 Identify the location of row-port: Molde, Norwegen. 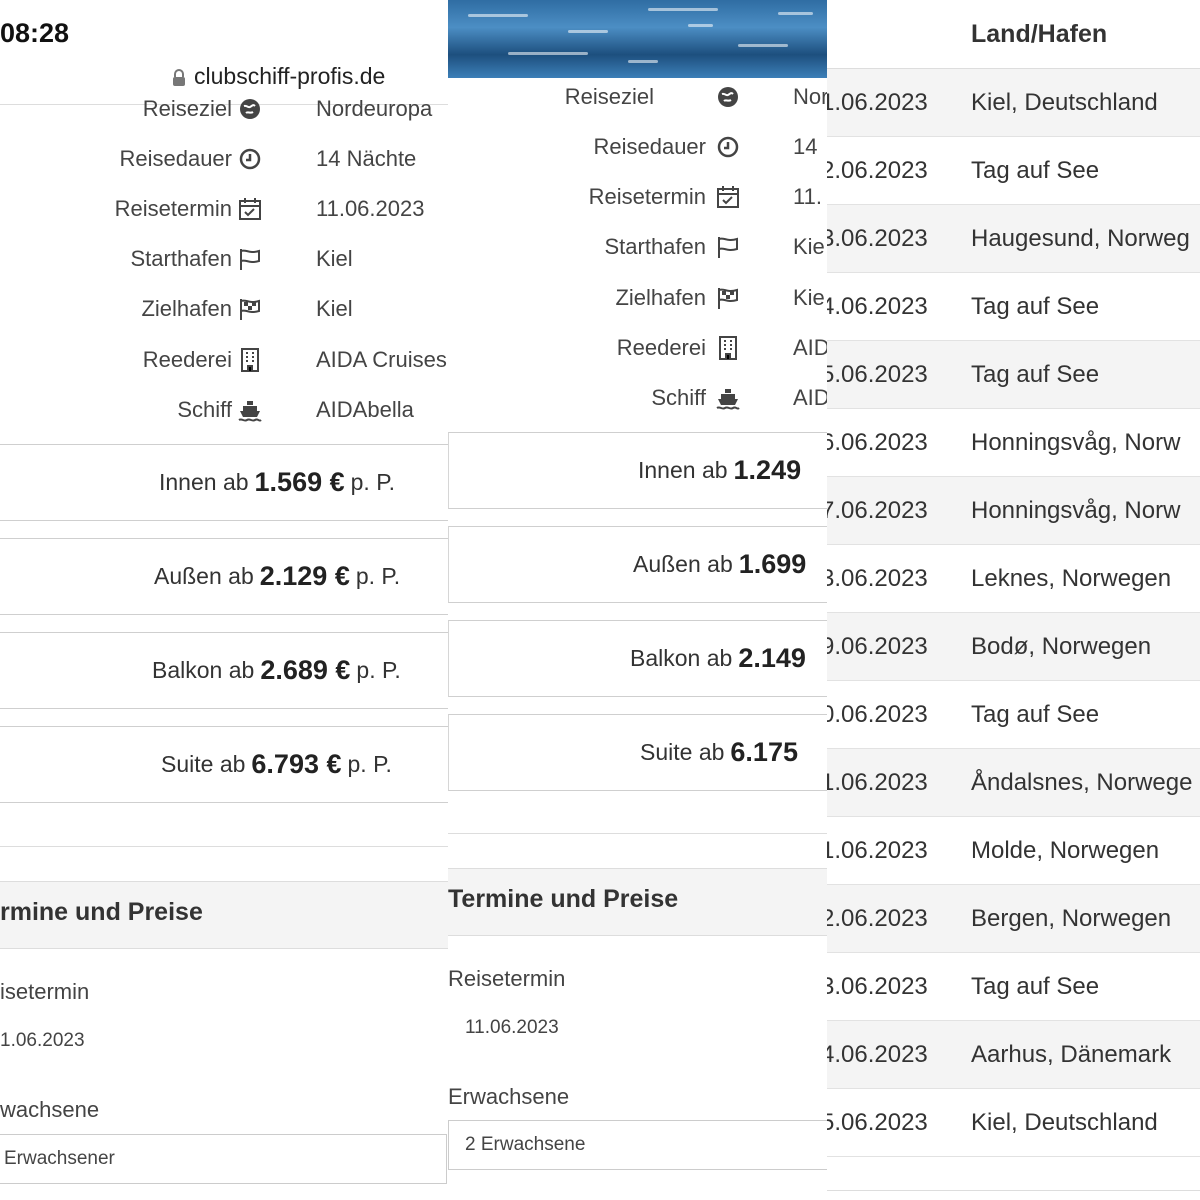
(1065, 850).